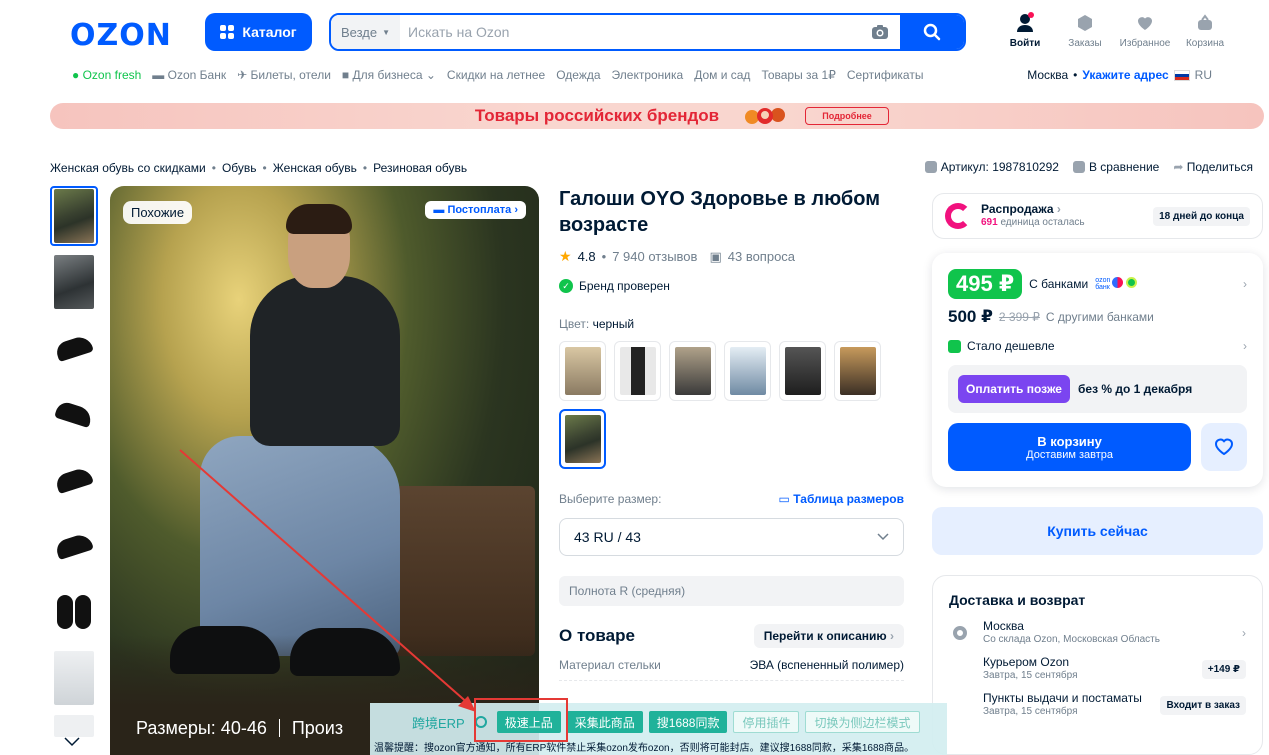 The image size is (1269, 755). I want to click on search-input, so click(630, 32).